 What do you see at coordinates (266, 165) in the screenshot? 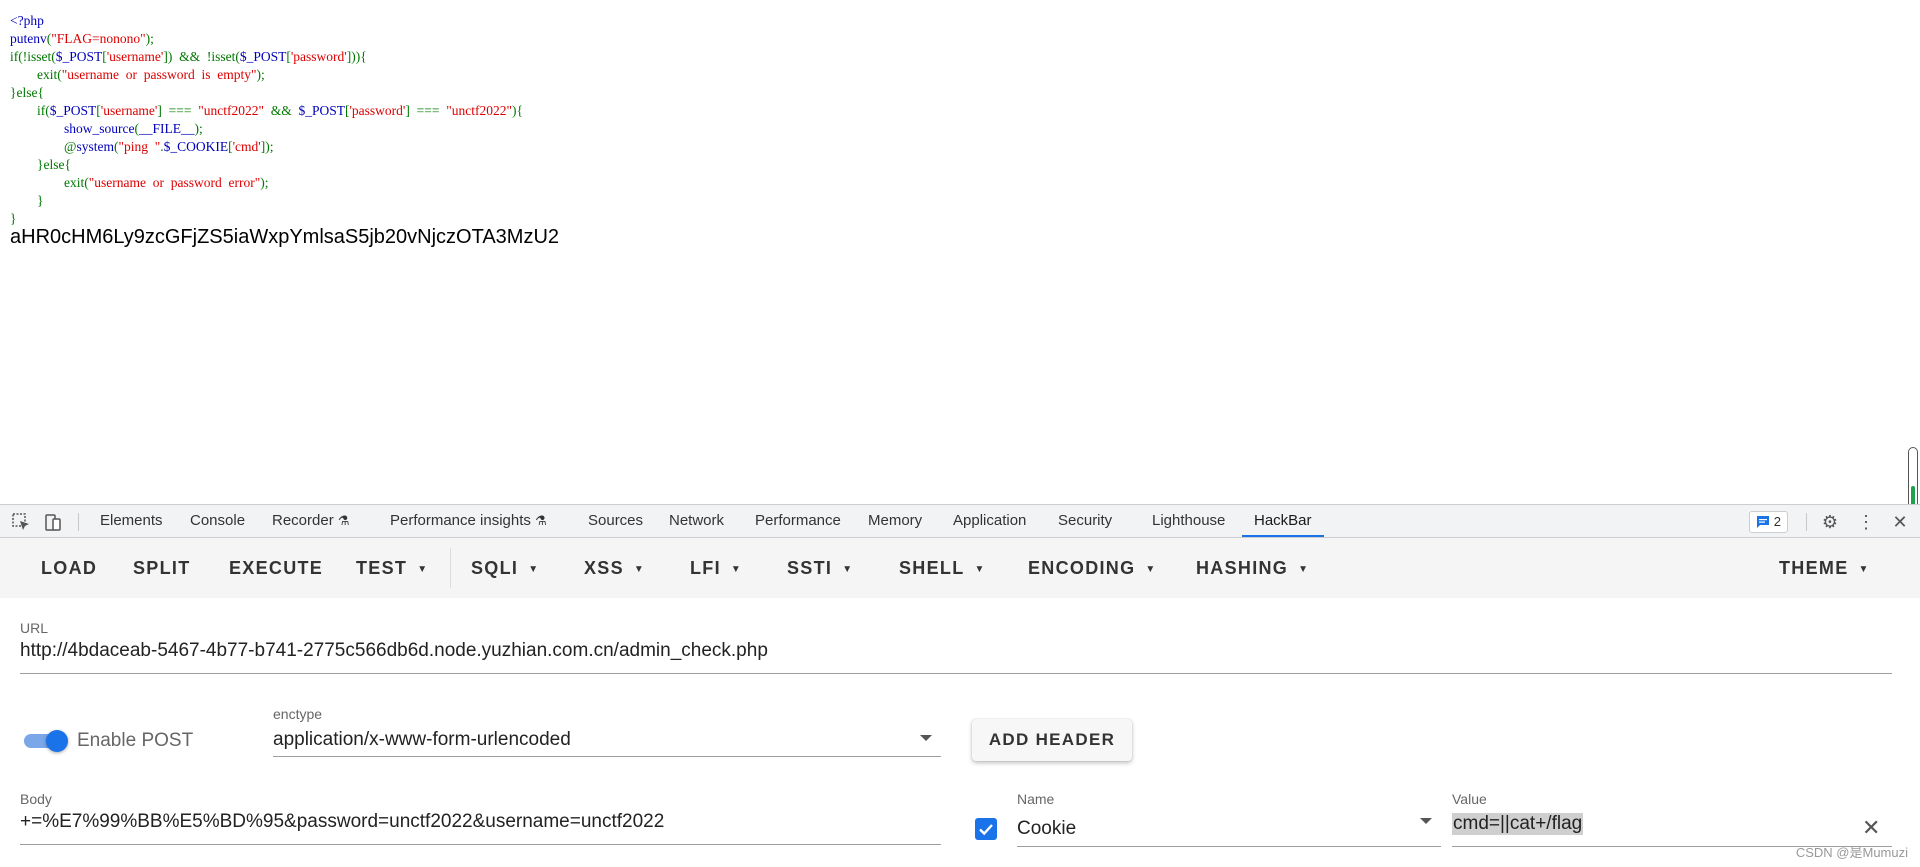
I see `code-line: }else{` at bounding box center [266, 165].